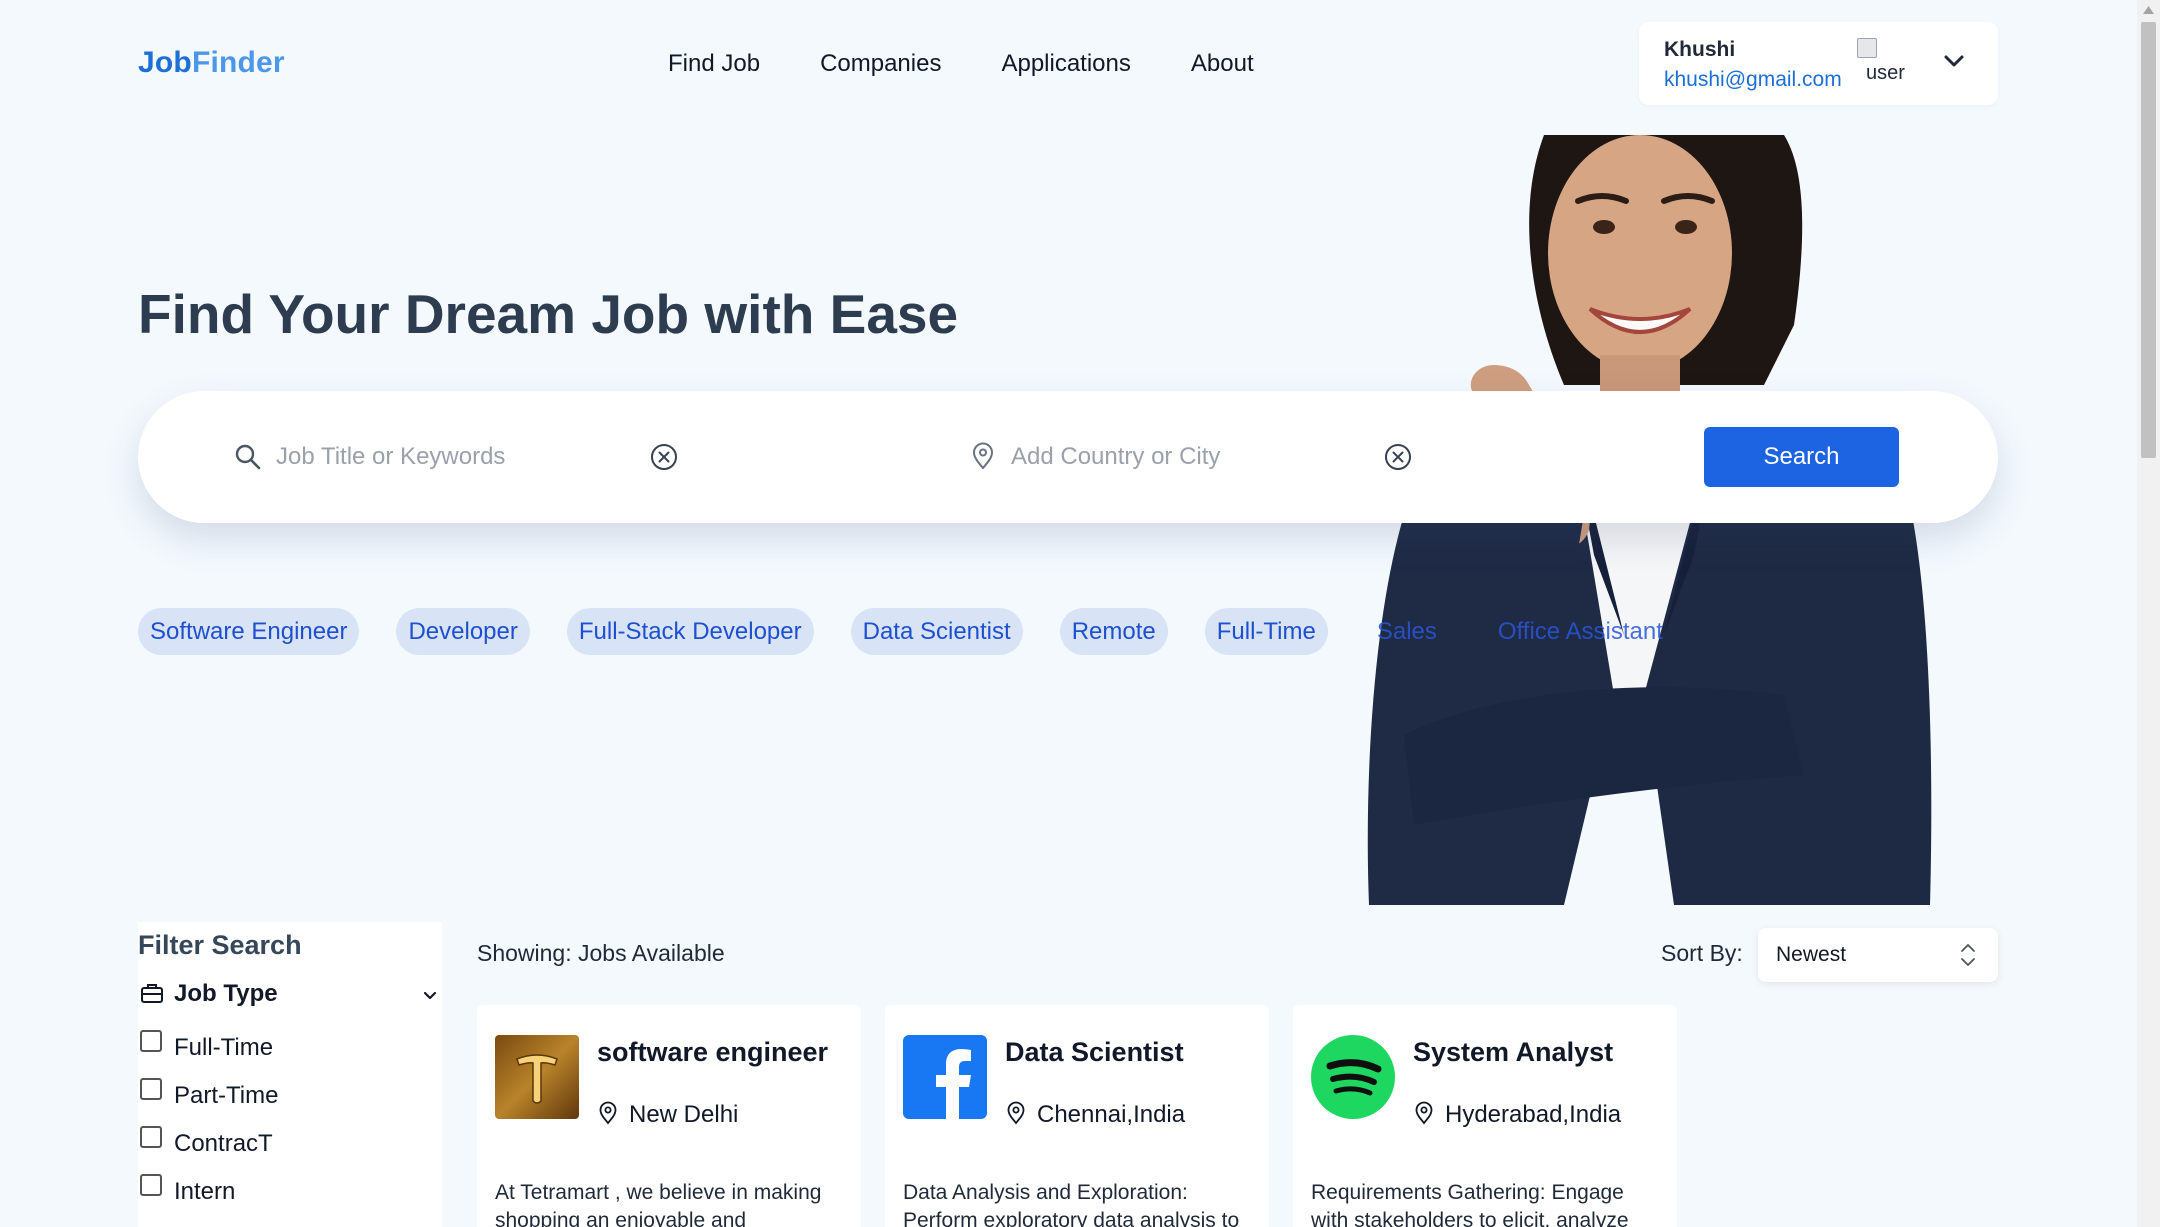  What do you see at coordinates (278, 1190) in the screenshot?
I see `filter-option-intern: Intern` at bounding box center [278, 1190].